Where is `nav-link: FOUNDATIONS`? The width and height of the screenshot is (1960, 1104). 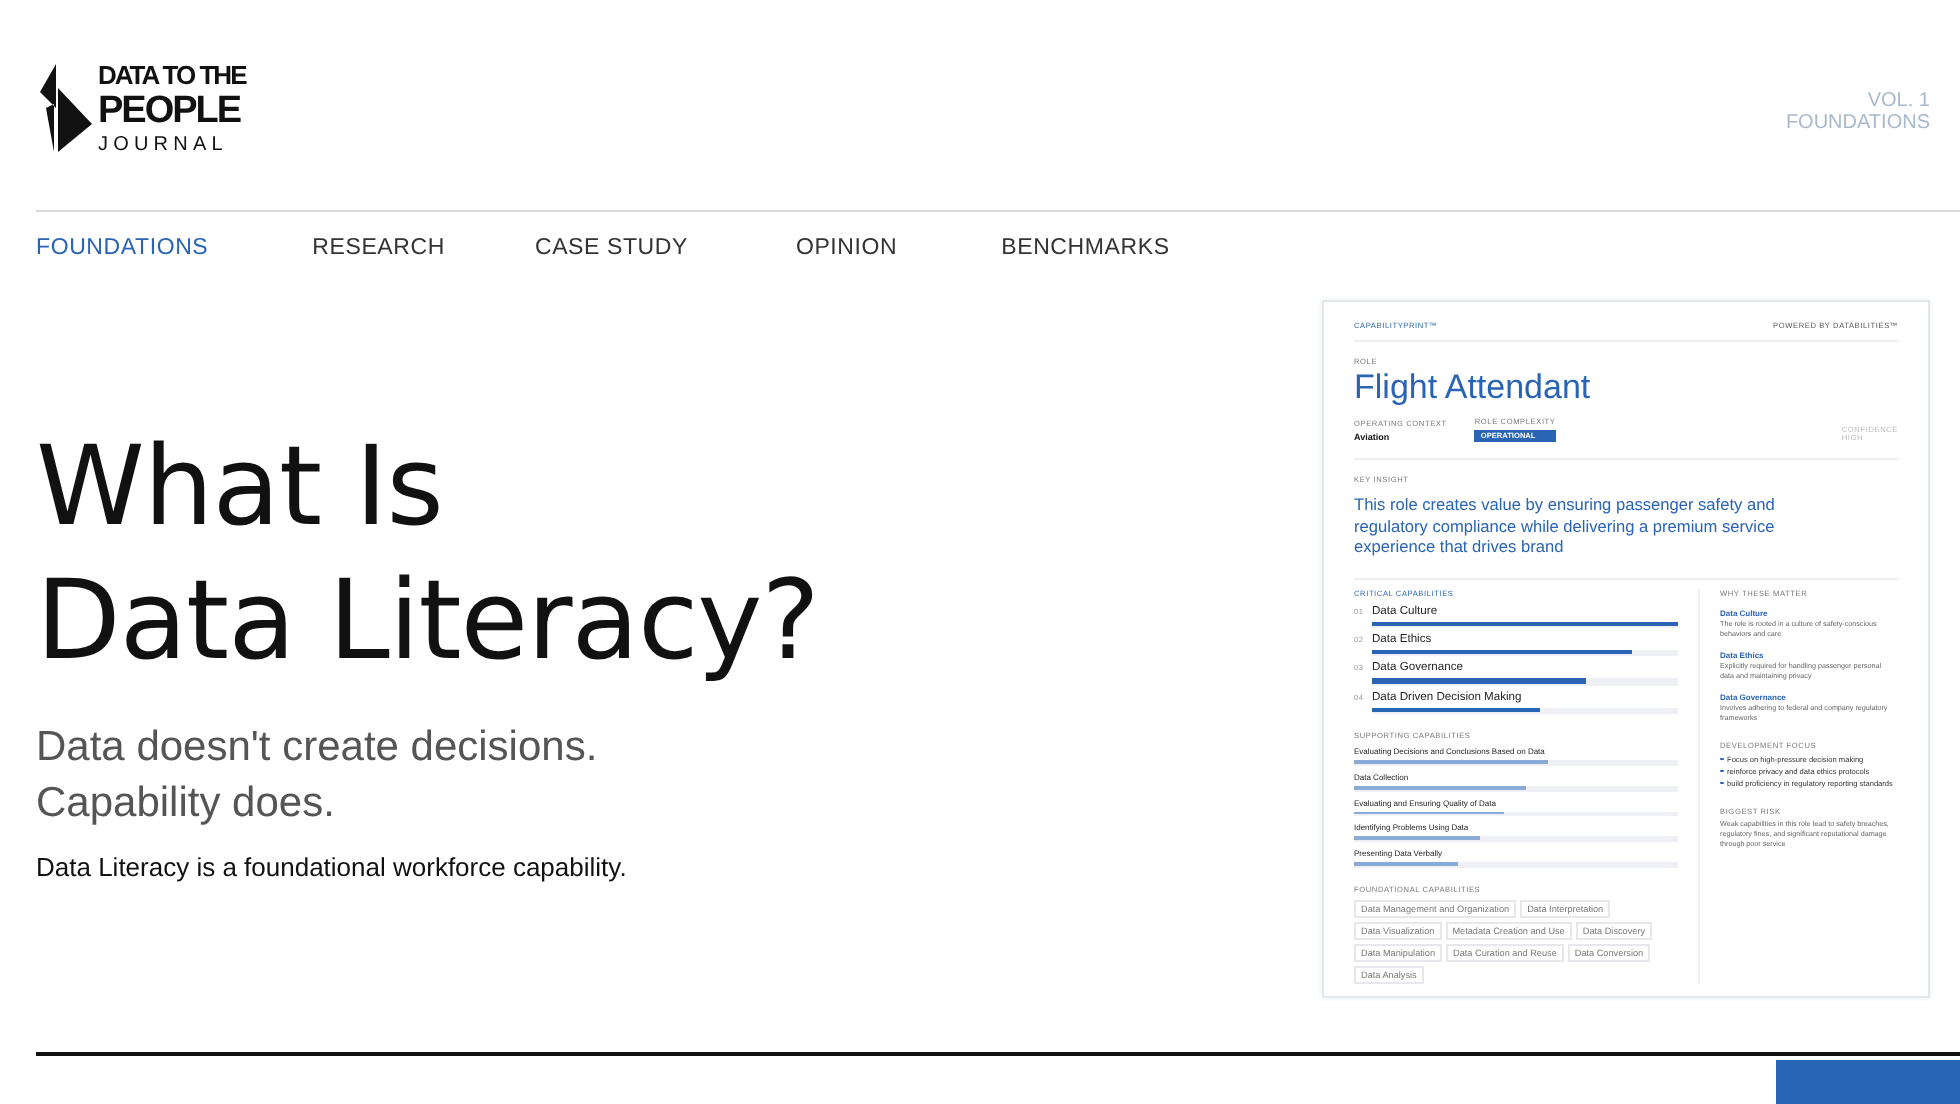 nav-link: FOUNDATIONS is located at coordinates (122, 266).